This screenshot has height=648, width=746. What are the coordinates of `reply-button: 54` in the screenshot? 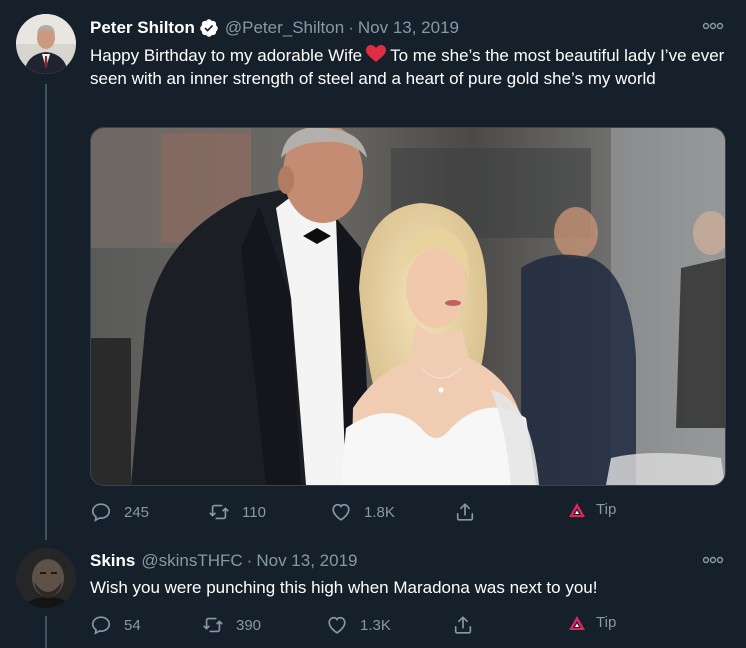 It's located at (115, 625).